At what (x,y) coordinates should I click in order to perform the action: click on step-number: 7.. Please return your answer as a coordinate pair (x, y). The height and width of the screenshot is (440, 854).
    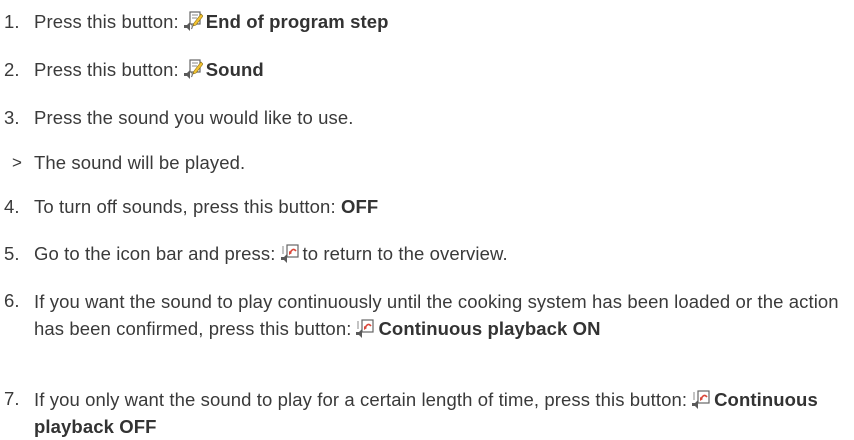
    Looking at the image, I should click on (12, 398).